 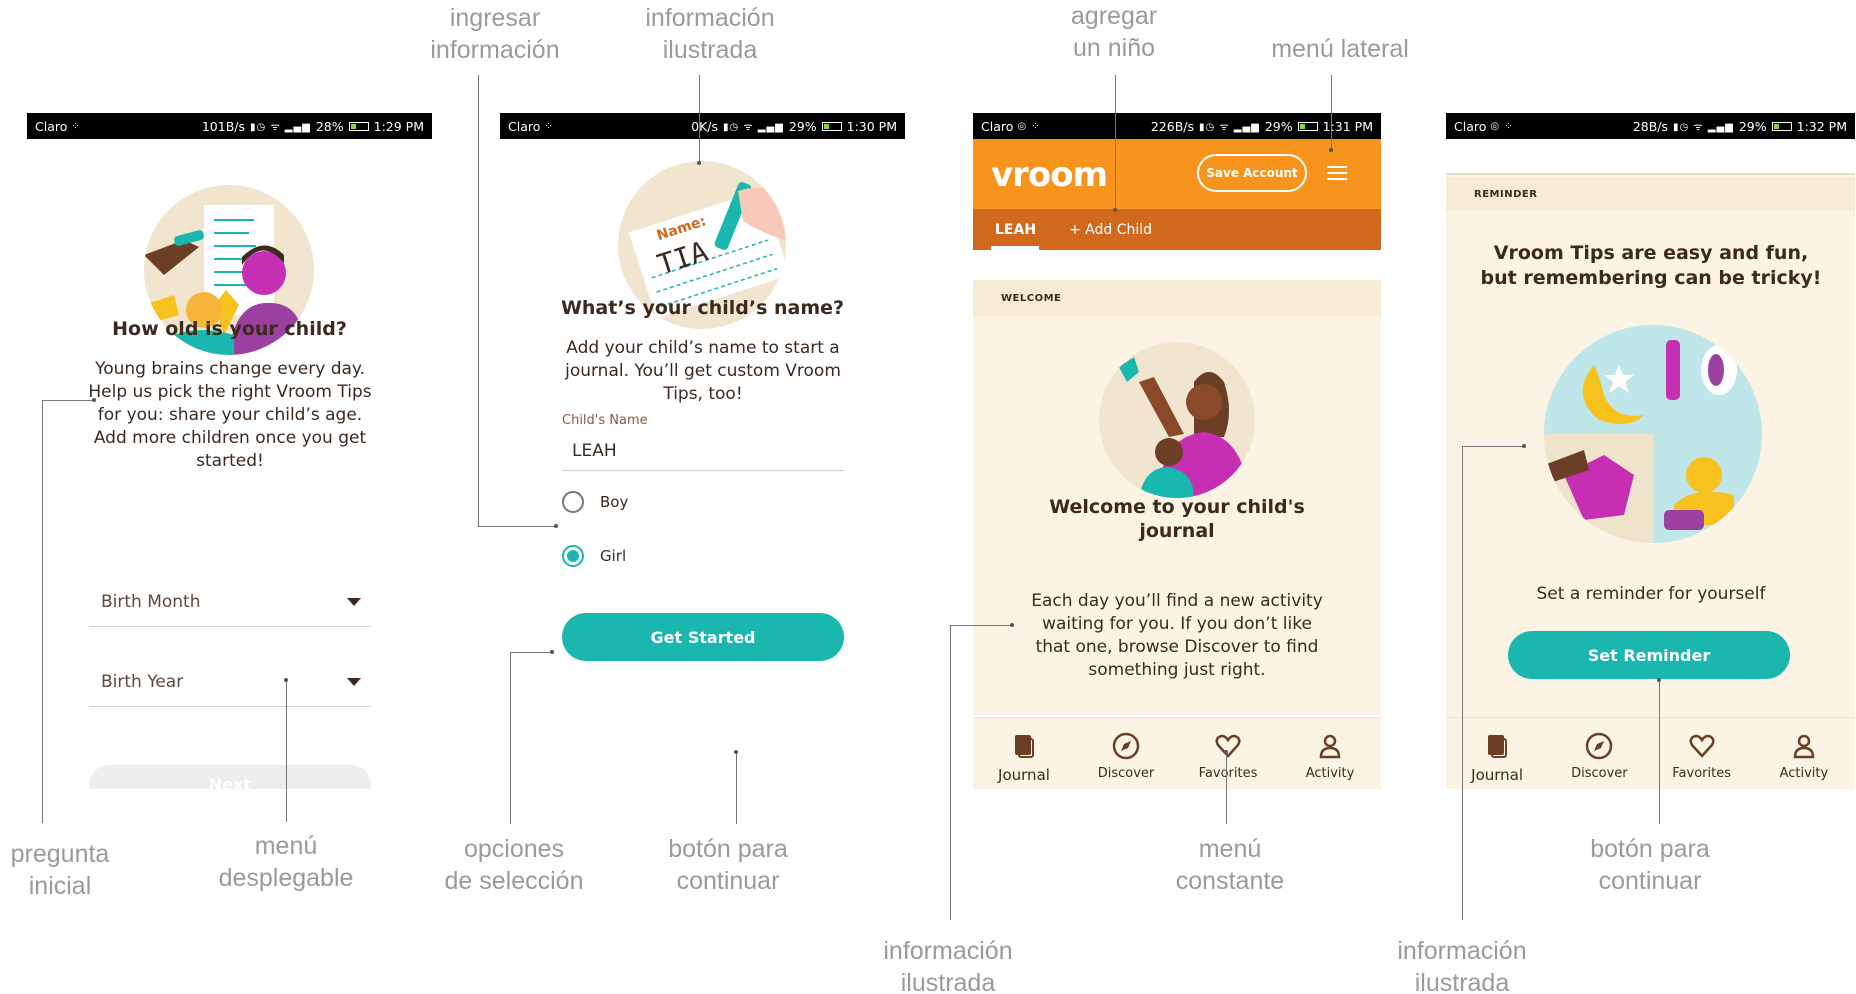 I want to click on welcome-title: Welcome to your child's journal, so click(x=1177, y=519).